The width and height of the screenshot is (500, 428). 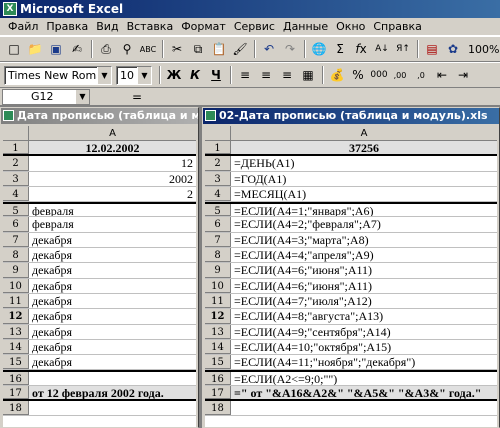 I want to click on align-center-icon: ≡, so click(x=266, y=75).